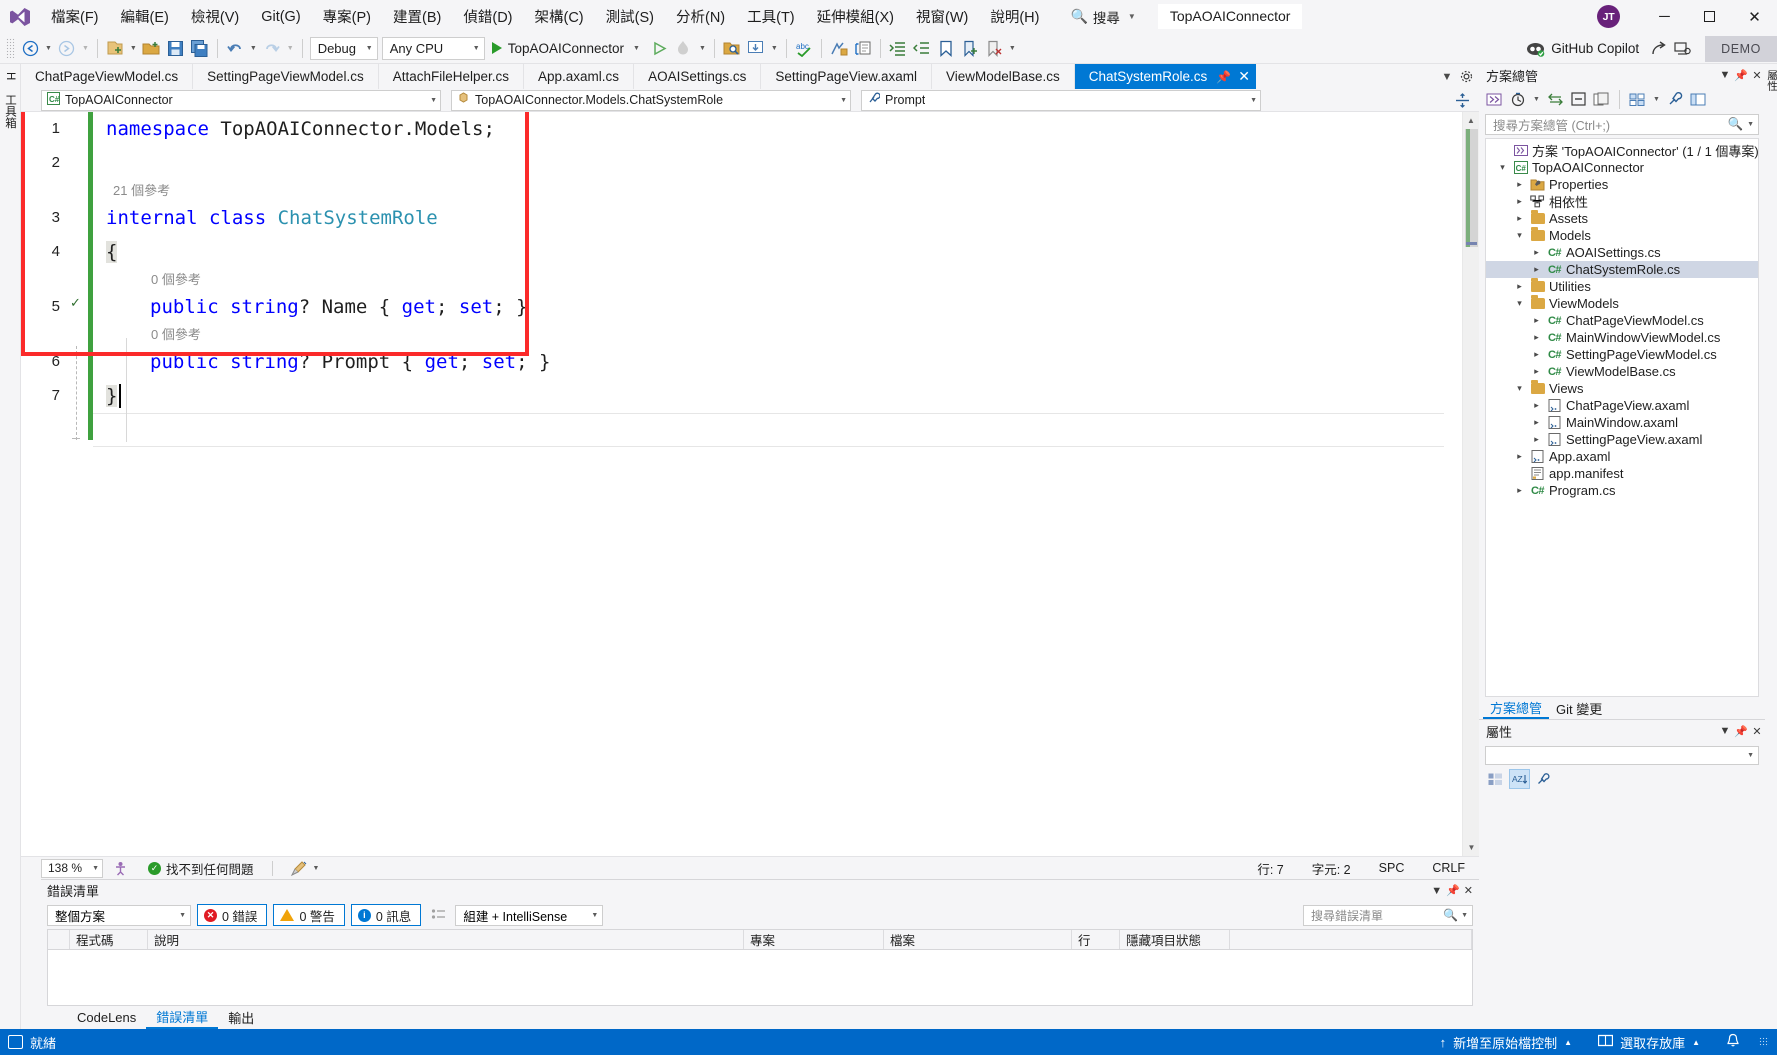  What do you see at coordinates (1622, 124) in the screenshot?
I see `solution-explorer-search-input: 搜尋方案總管 (Ctrl+;) 🔍 ▼` at bounding box center [1622, 124].